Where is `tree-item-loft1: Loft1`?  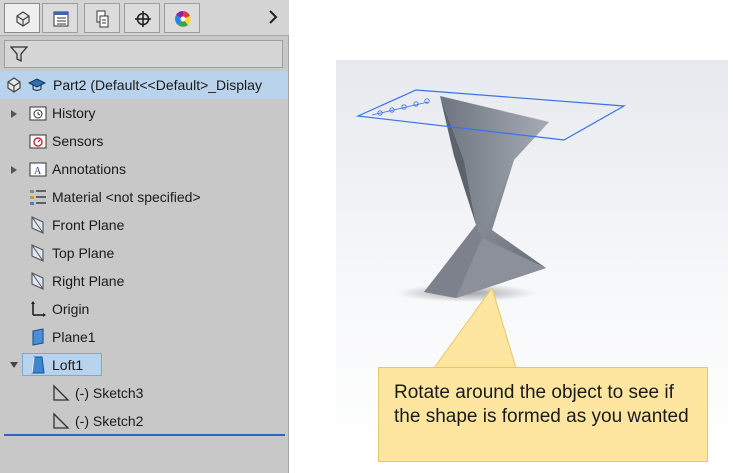 tree-item-loft1: Loft1 is located at coordinates (144, 365).